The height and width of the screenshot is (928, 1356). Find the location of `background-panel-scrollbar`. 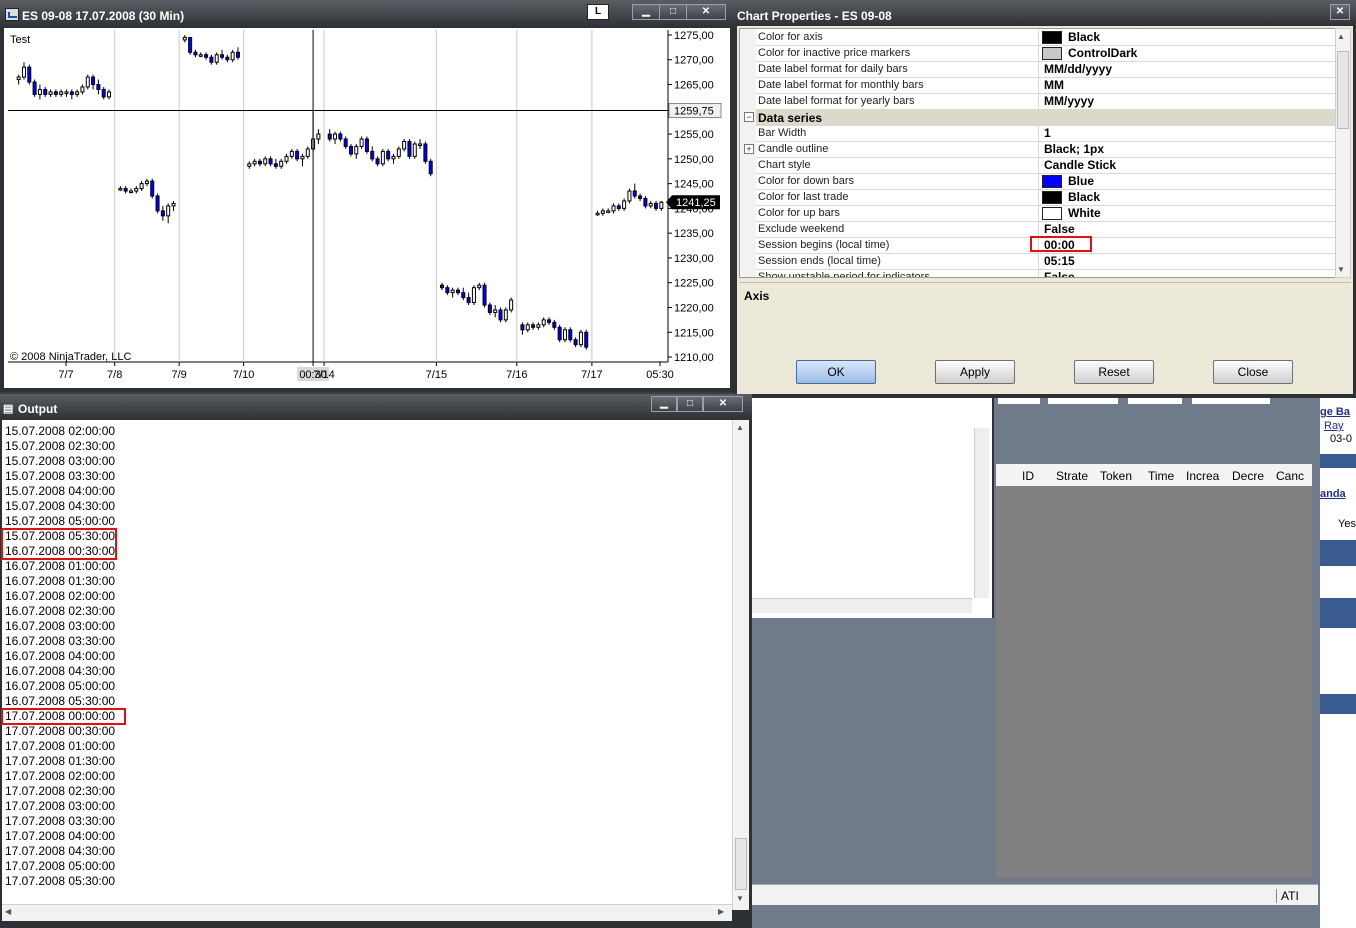

background-panel-scrollbar is located at coordinates (981, 513).